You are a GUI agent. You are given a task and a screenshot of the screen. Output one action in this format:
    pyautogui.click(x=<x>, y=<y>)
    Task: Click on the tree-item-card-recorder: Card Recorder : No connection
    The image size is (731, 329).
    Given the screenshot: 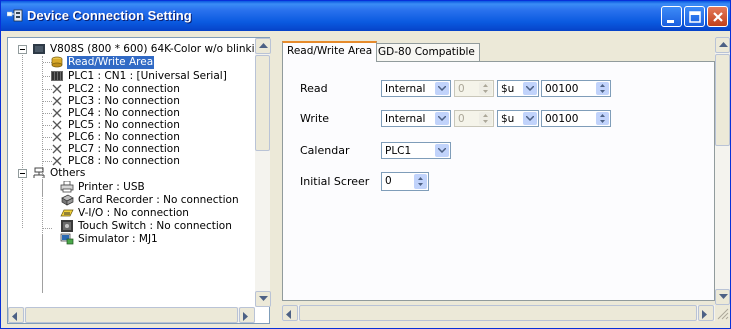 What is the action you would take?
    pyautogui.click(x=150, y=200)
    